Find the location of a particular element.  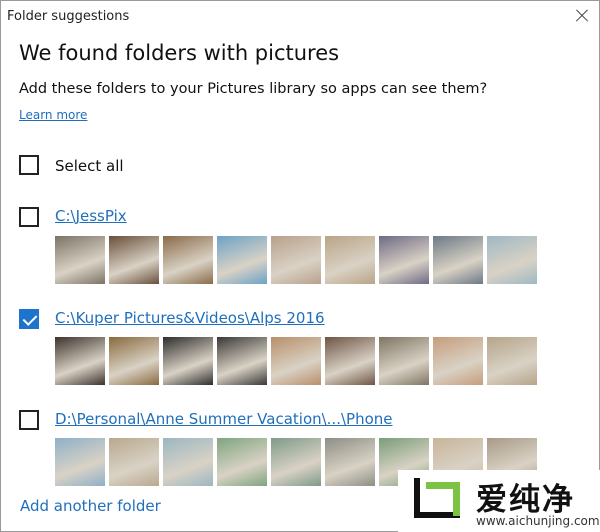

watermark: 爱纯净 www.aichunjing.com is located at coordinates (499, 501).